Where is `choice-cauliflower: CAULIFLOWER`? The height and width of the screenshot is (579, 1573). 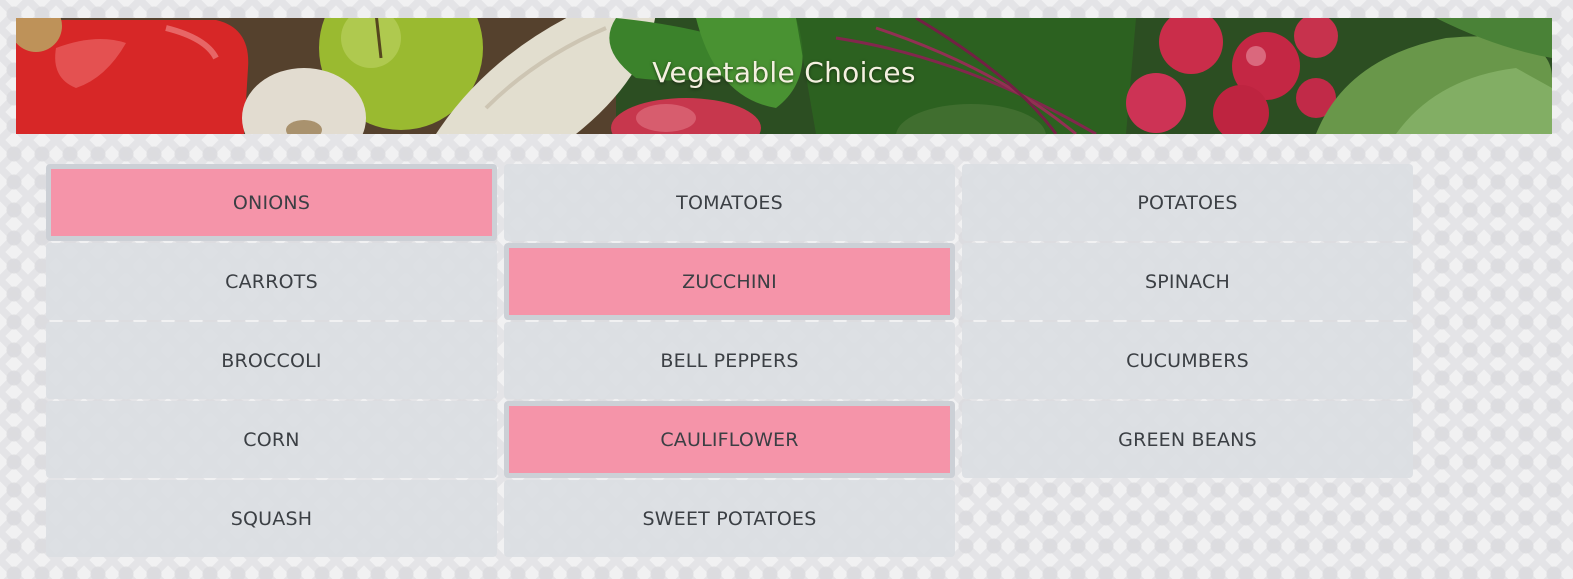 choice-cauliflower: CAULIFLOWER is located at coordinates (729, 439).